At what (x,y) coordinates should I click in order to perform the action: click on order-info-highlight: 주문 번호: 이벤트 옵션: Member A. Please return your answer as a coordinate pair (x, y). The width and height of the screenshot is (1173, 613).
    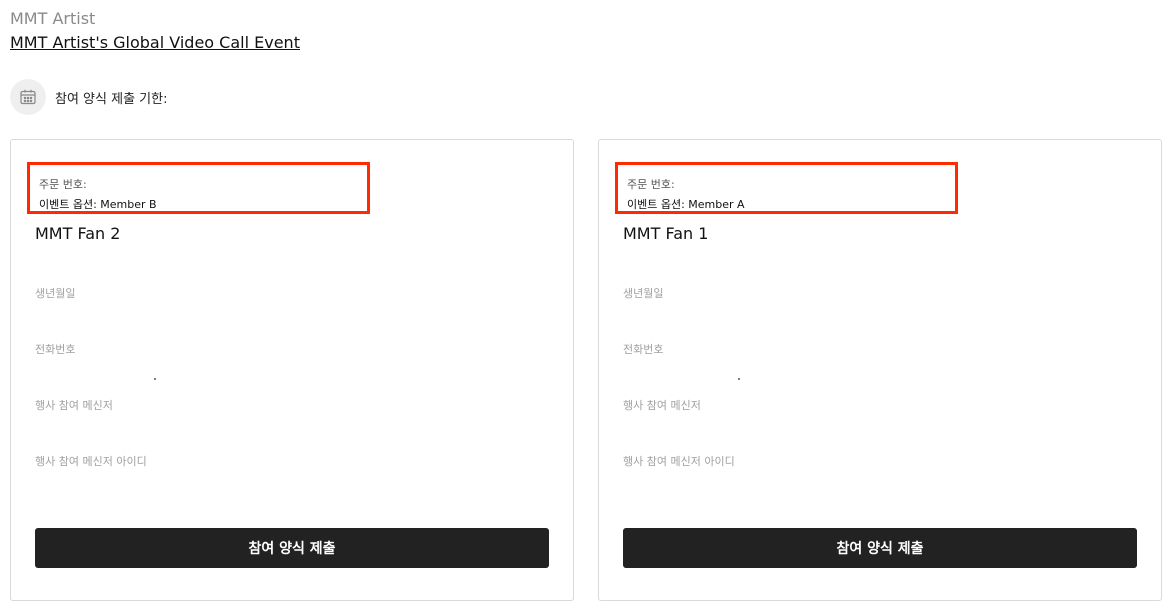
    Looking at the image, I should click on (786, 188).